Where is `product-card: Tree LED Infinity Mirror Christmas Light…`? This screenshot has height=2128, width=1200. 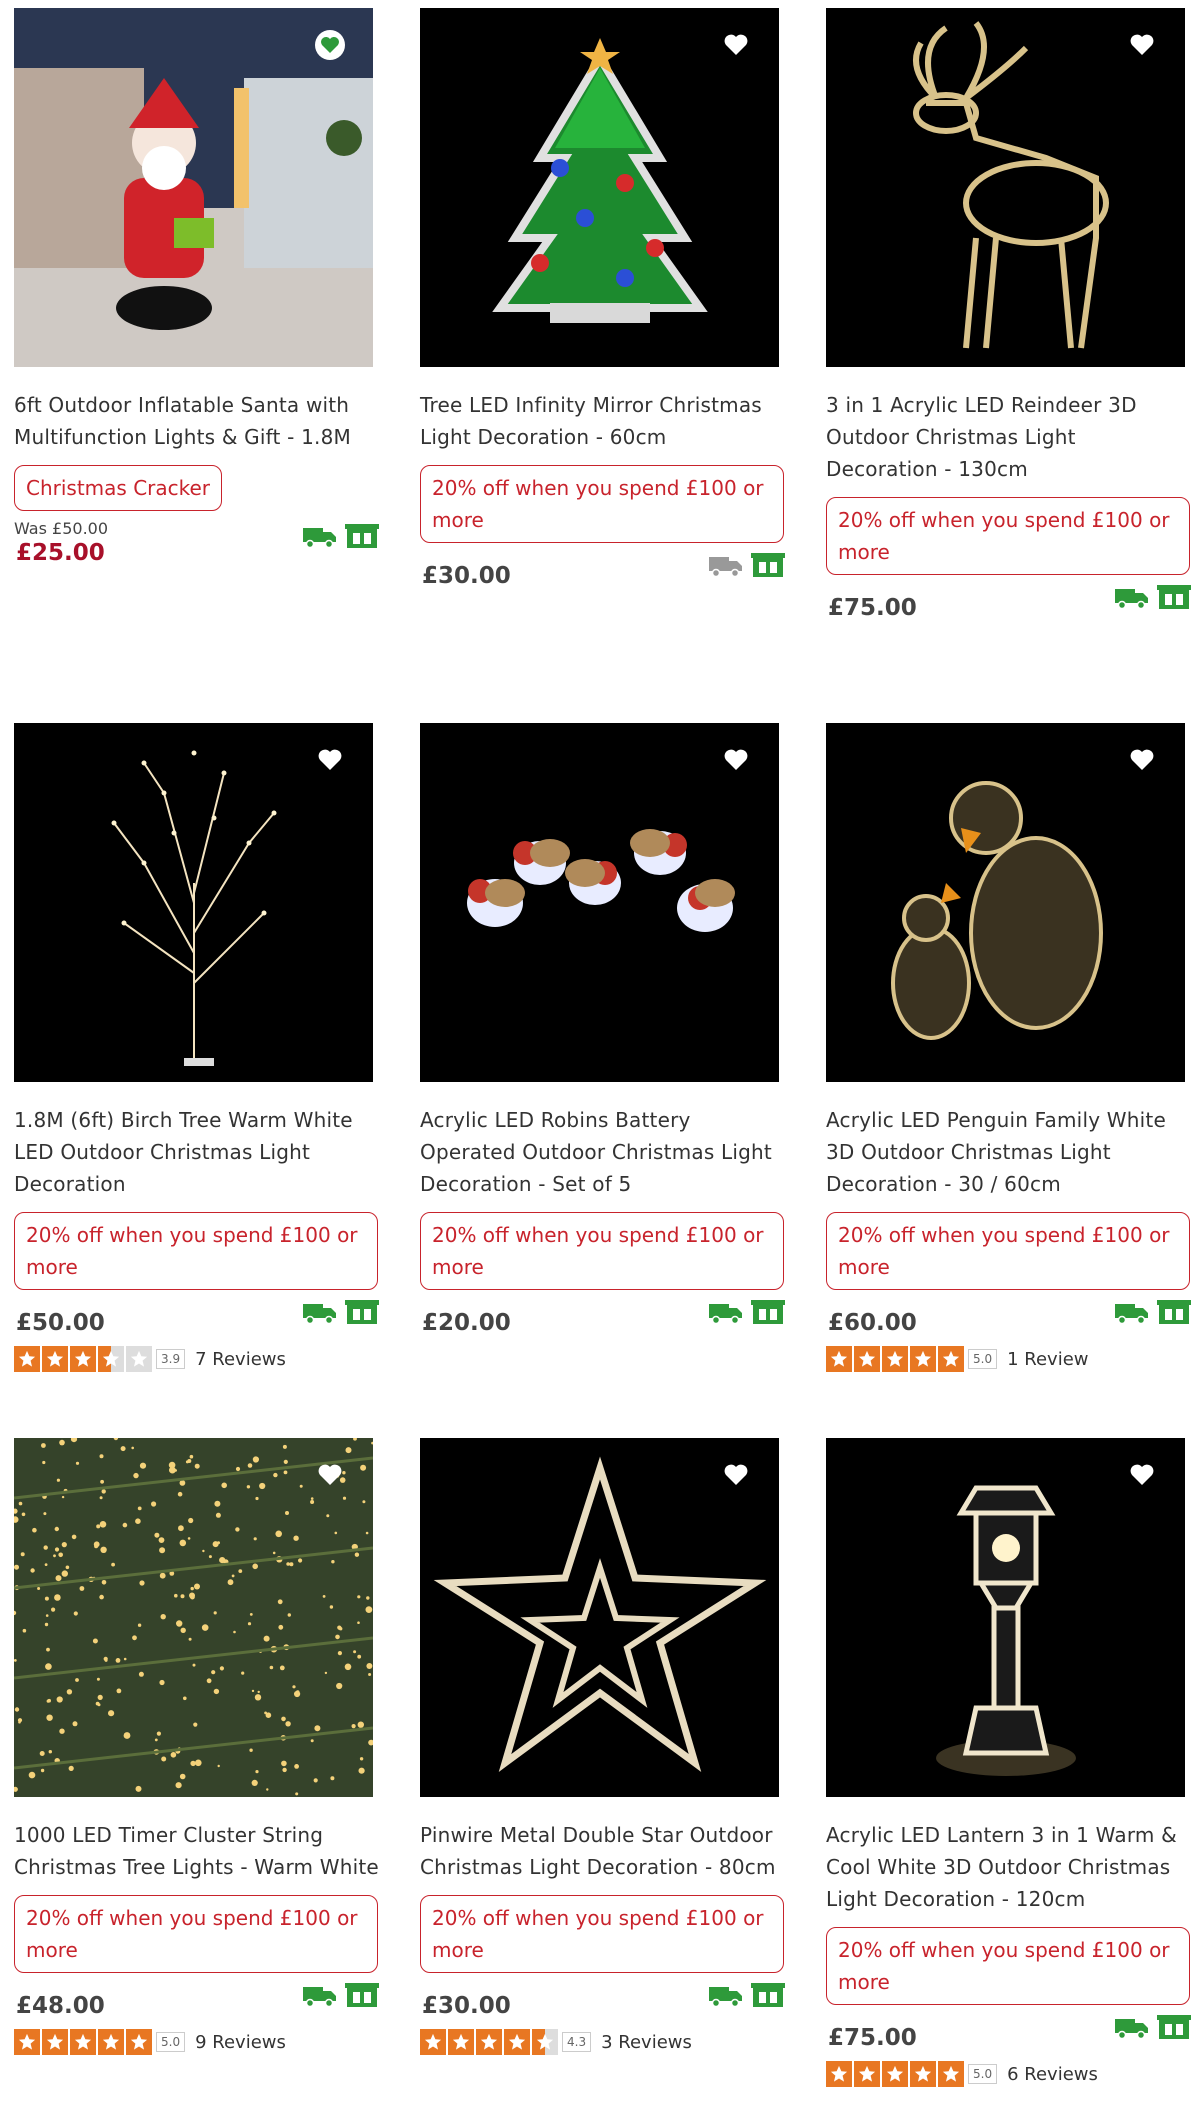 product-card: Tree LED Infinity Mirror Christmas Light… is located at coordinates (602, 299).